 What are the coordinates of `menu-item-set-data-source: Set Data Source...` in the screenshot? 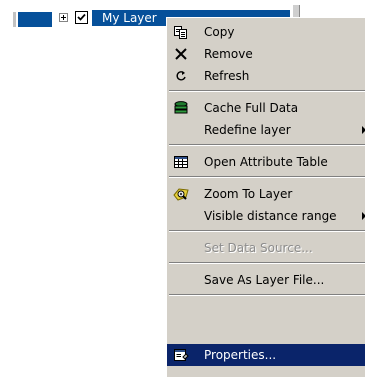 It's located at (266, 248).